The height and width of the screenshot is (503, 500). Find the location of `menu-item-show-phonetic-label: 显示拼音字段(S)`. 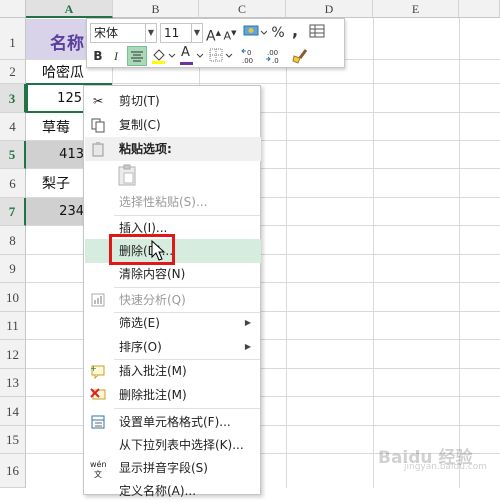

menu-item-show-phonetic-label: 显示拼音字段(S) is located at coordinates (163, 468).